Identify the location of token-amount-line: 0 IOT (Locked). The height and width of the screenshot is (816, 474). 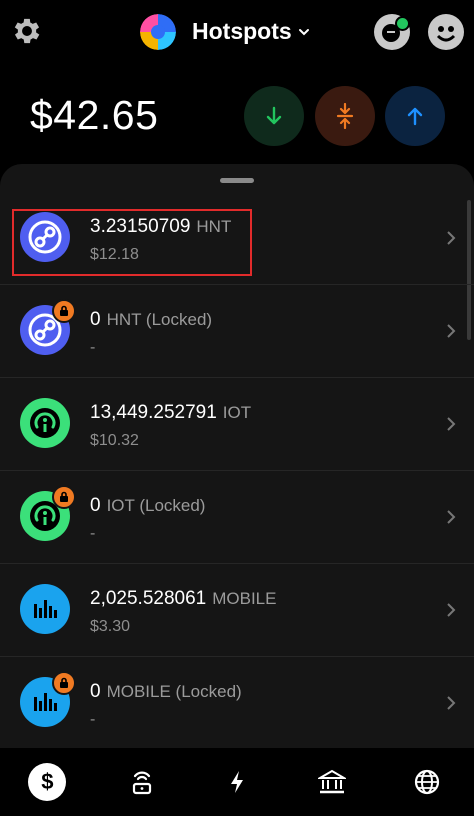
(147, 506).